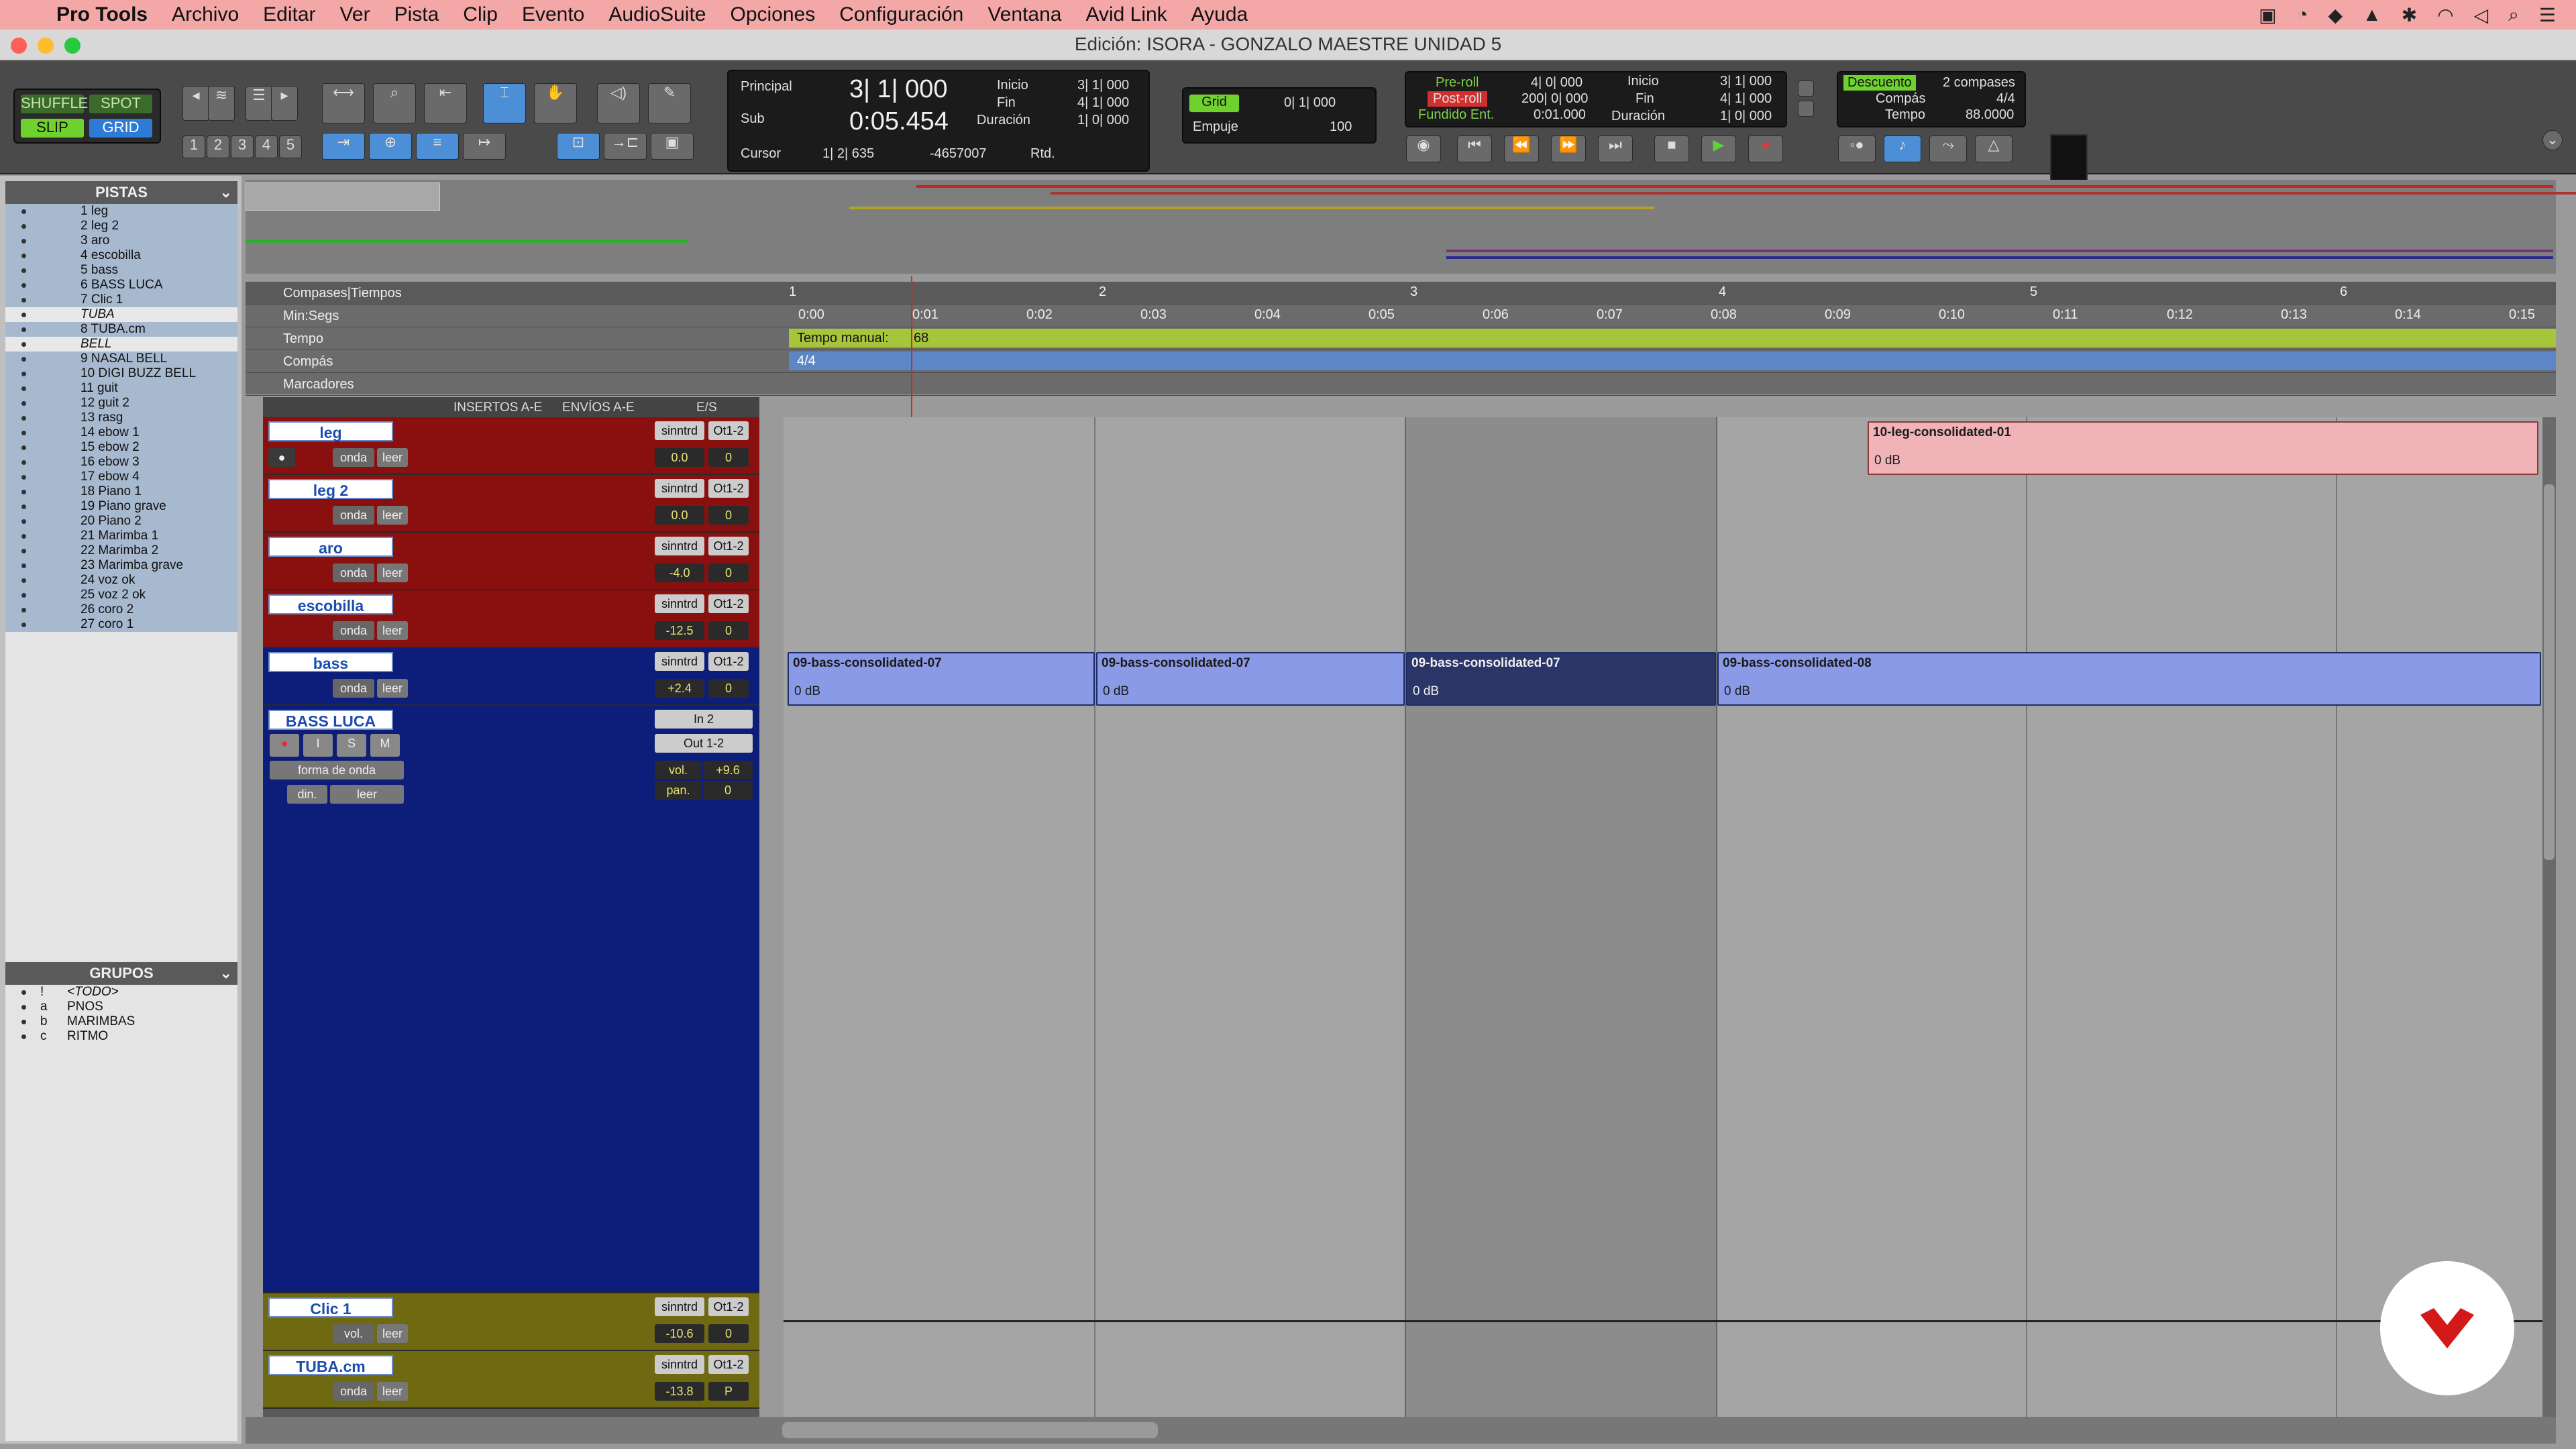 Image resolution: width=2576 pixels, height=1449 pixels. I want to click on upload-icon: ▲, so click(2372, 14).